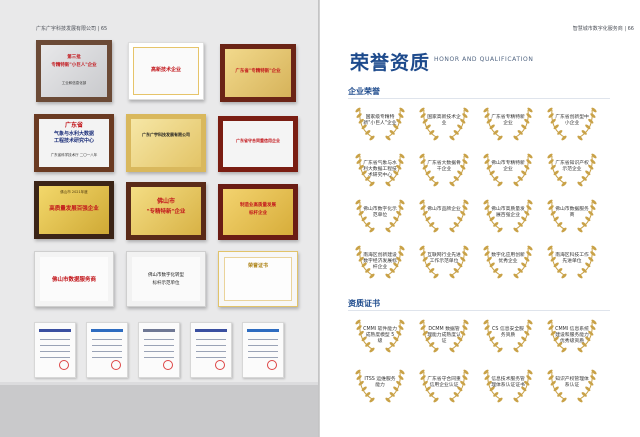 The image size is (640, 437). Describe the element at coordinates (380, 382) in the screenshot. I see `certificate-label: ITSS 运维服务能力` at that location.